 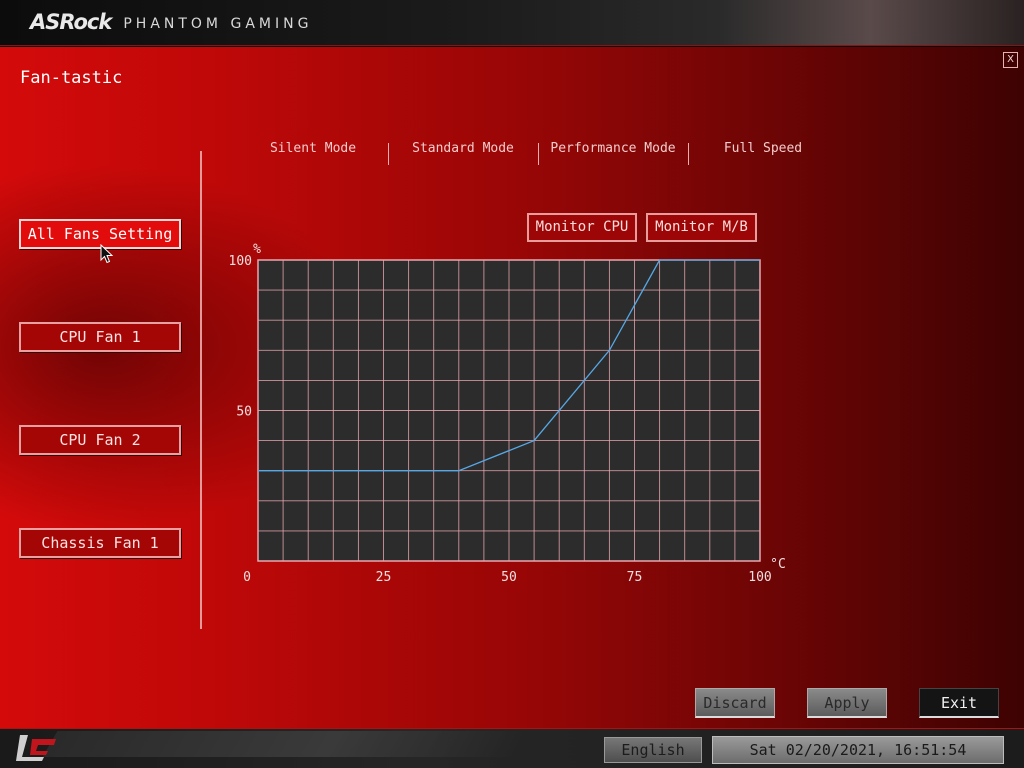 What do you see at coordinates (244, 412) in the screenshot?
I see `y-tick-label: 50` at bounding box center [244, 412].